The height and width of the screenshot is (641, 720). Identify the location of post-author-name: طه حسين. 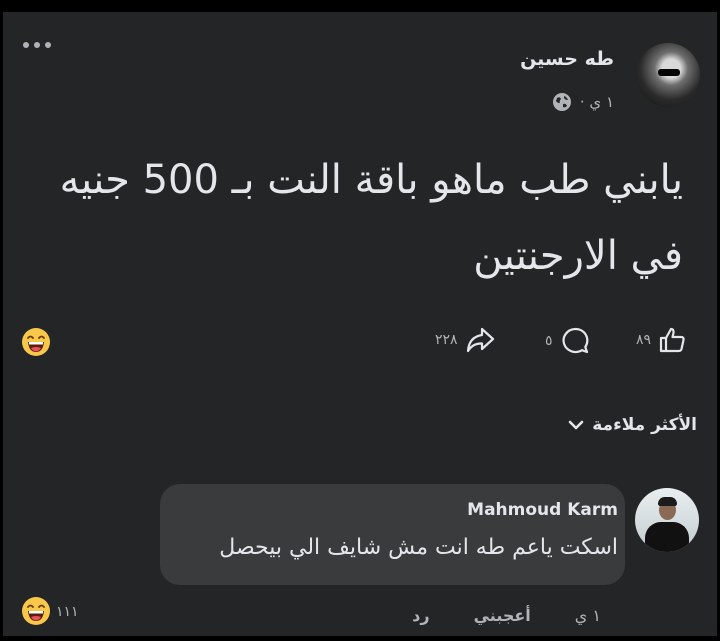
(567, 59).